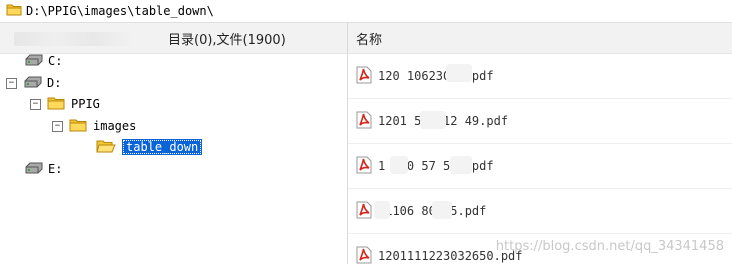 The image size is (732, 278). I want to click on file-row: 1 110 57 500.pdf, so click(540, 166).